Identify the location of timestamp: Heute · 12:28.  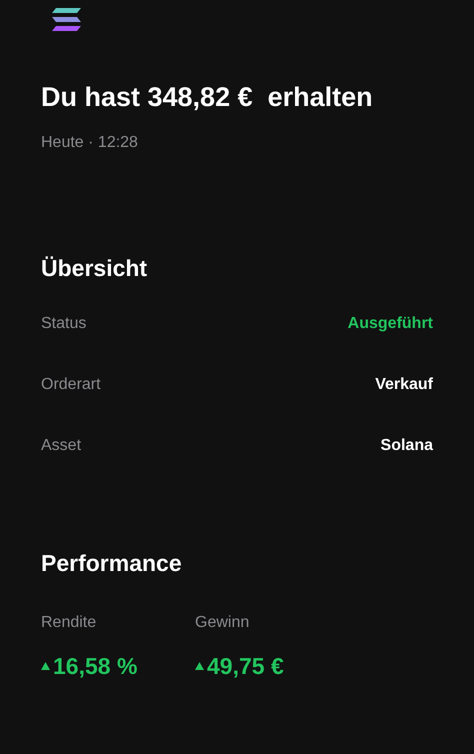
(90, 142).